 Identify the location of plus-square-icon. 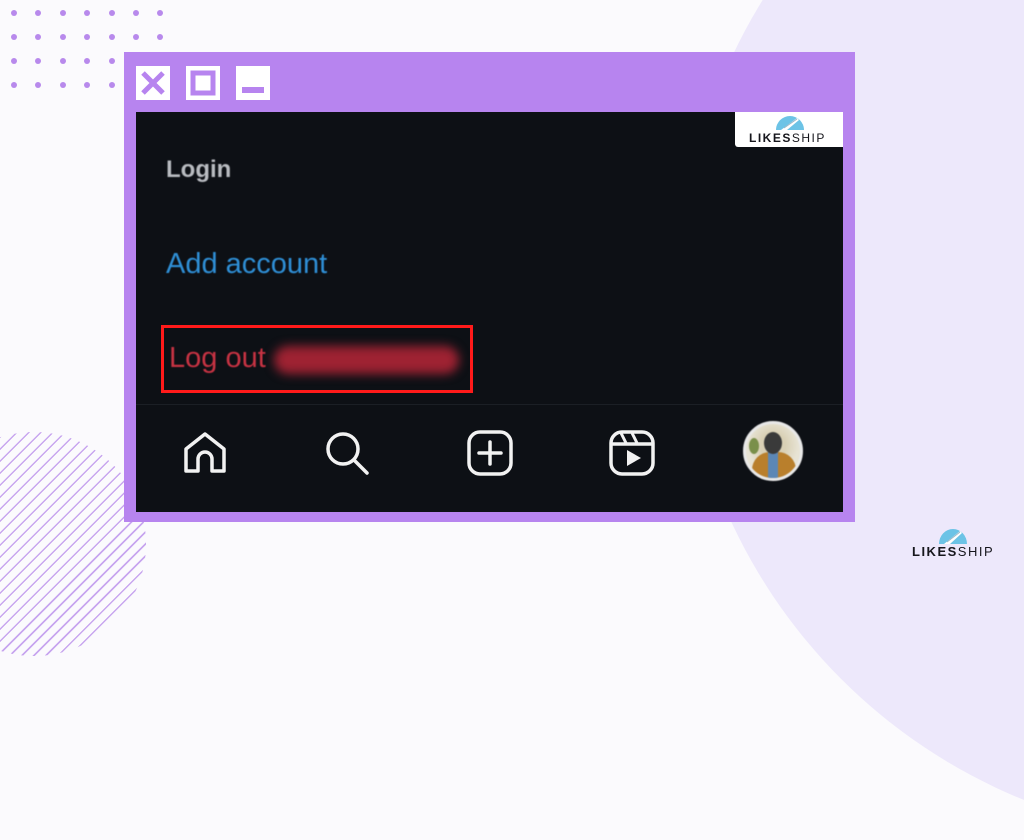
(490, 453).